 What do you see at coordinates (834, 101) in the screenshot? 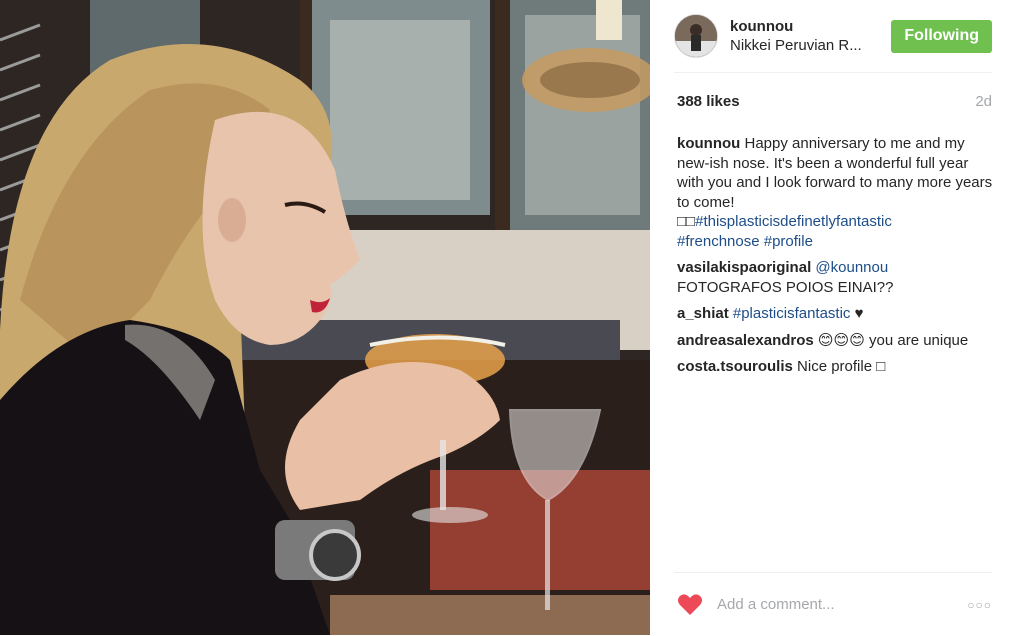
I see `post-meta: 388 likes 2d` at bounding box center [834, 101].